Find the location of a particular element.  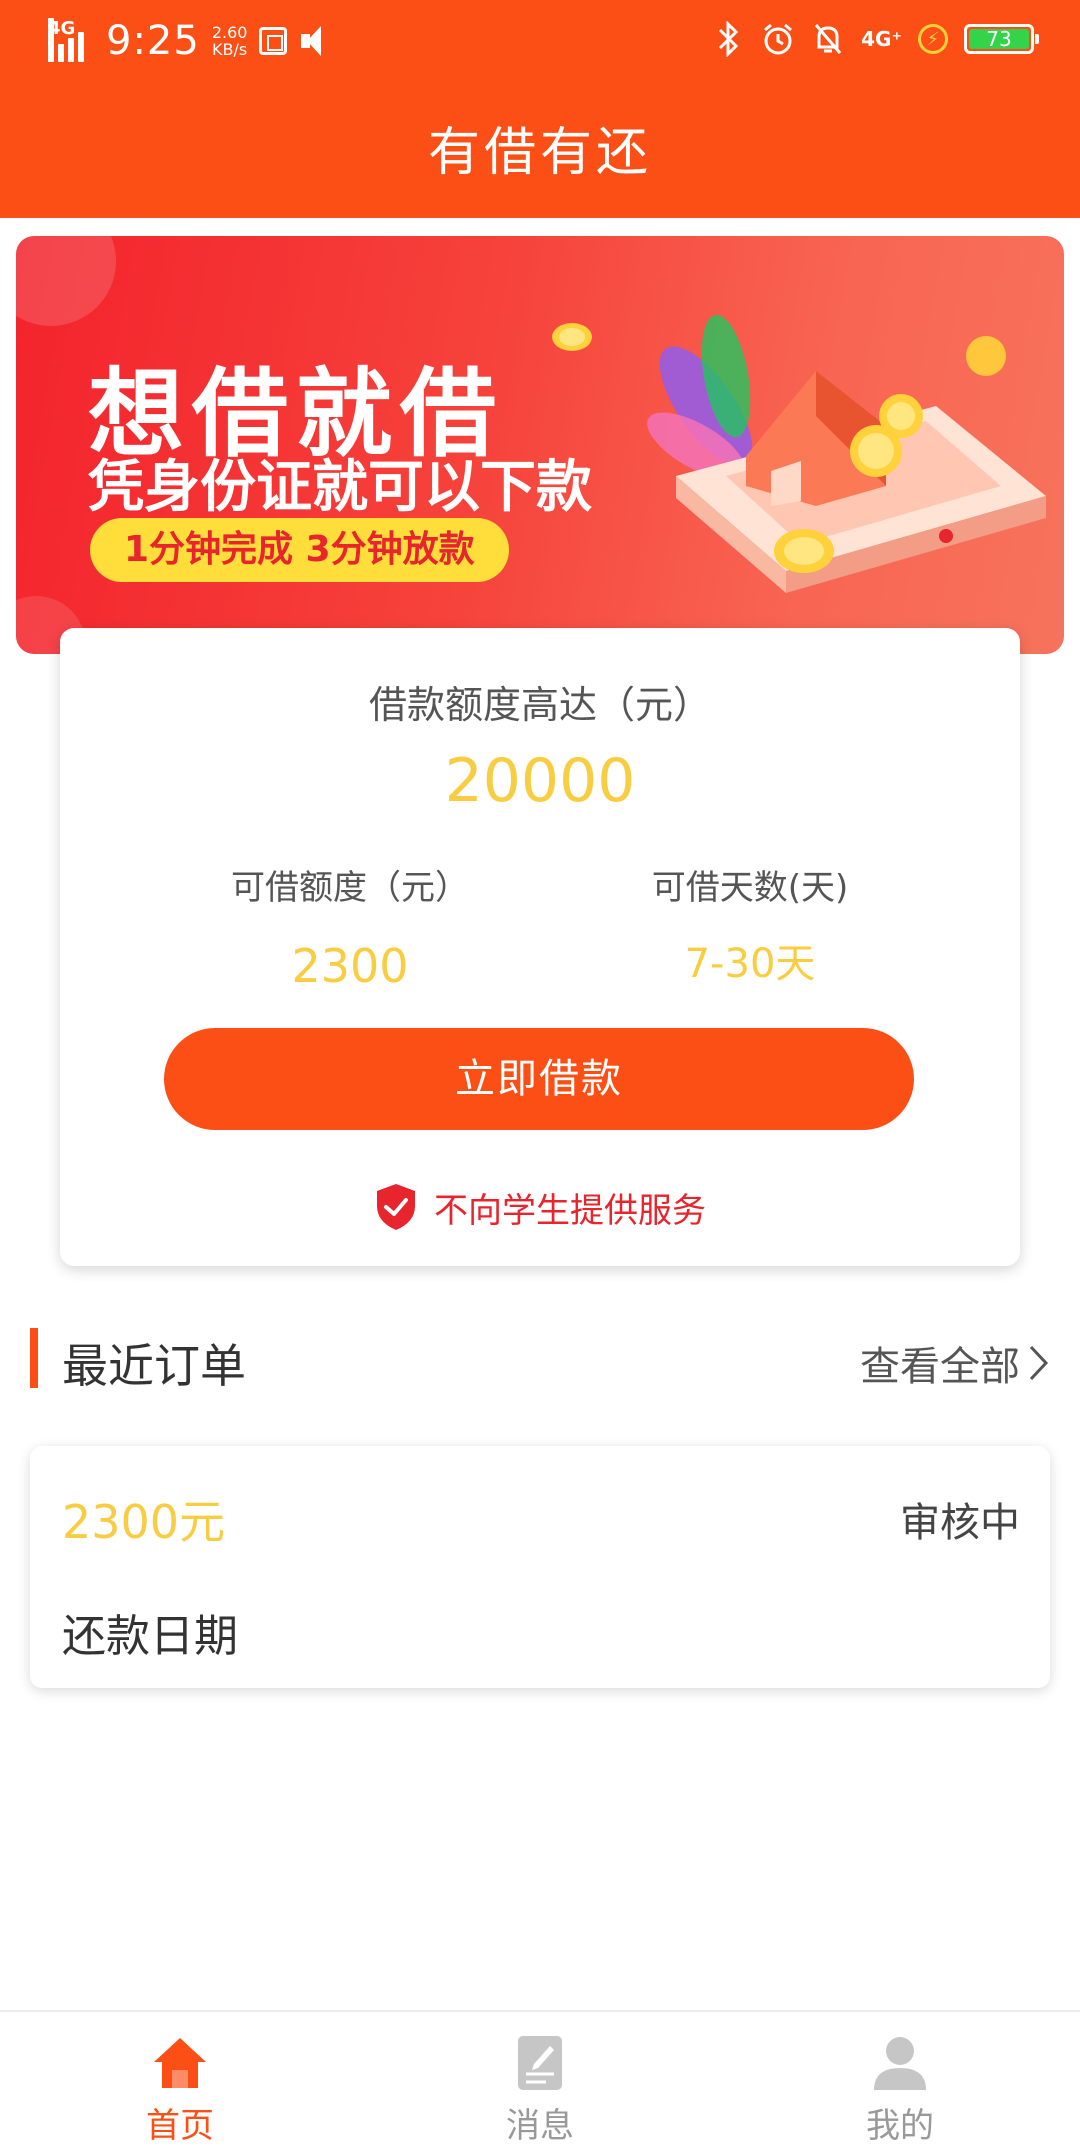

repayment-date-label: 还款日期 is located at coordinates (150, 1636).